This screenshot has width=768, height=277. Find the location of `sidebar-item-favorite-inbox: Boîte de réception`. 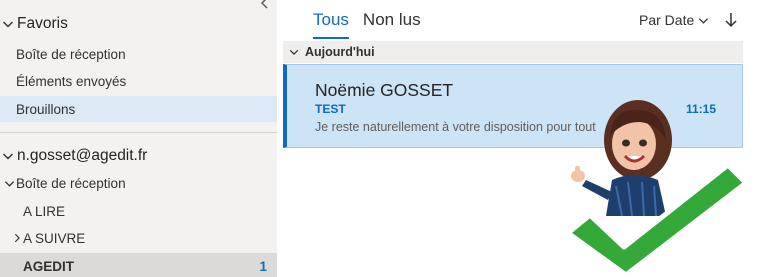

sidebar-item-favorite-inbox: Boîte de réception is located at coordinates (138, 54).